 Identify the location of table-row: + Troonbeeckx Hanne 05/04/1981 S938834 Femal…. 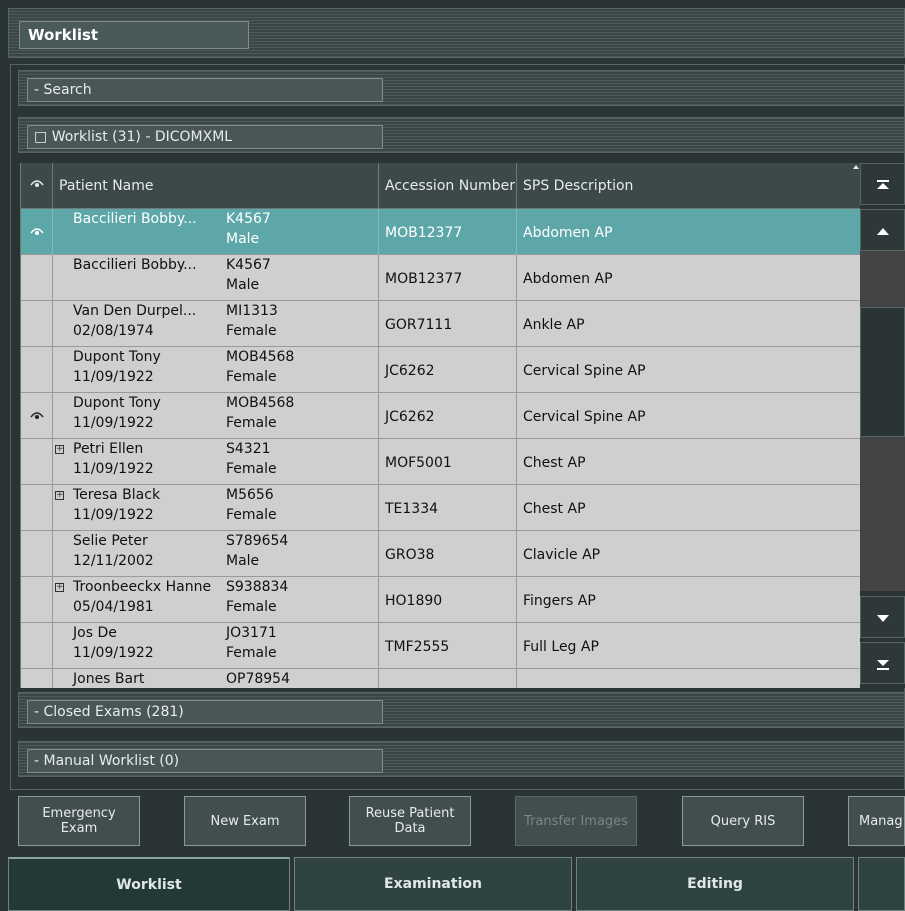
(440, 600).